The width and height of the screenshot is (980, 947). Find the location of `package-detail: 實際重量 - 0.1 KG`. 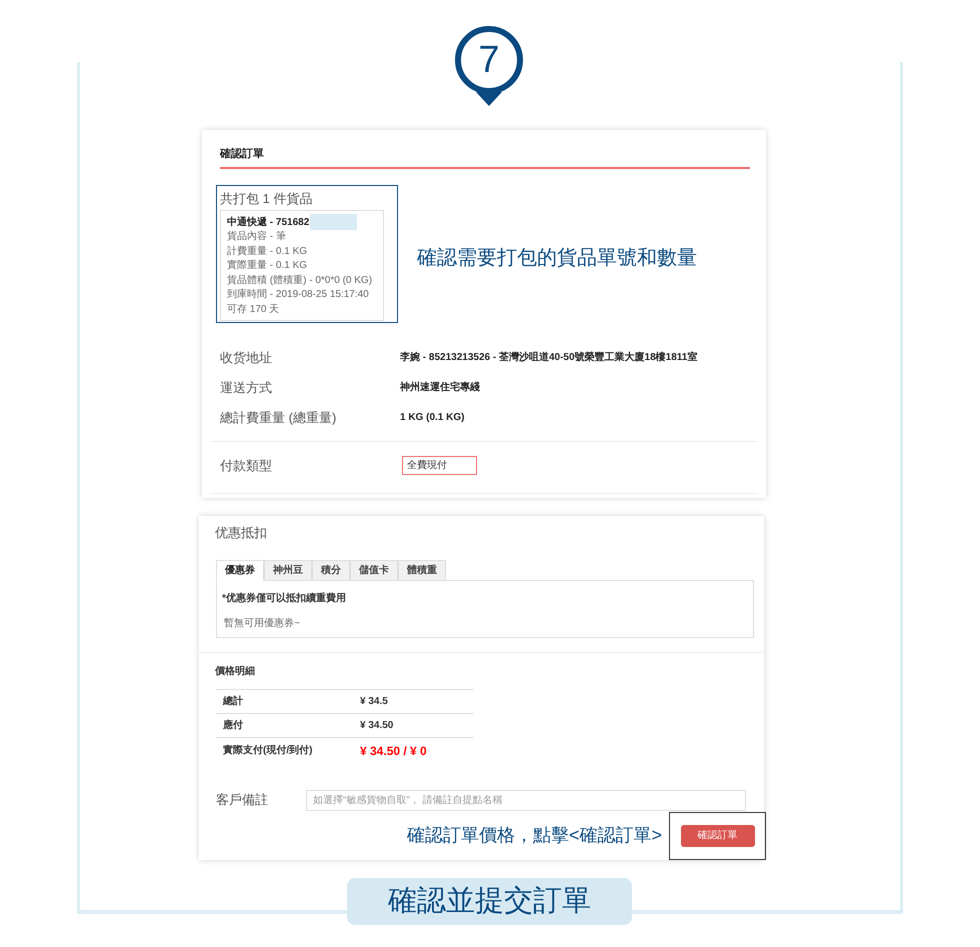

package-detail: 實際重量 - 0.1 KG is located at coordinates (267, 266).